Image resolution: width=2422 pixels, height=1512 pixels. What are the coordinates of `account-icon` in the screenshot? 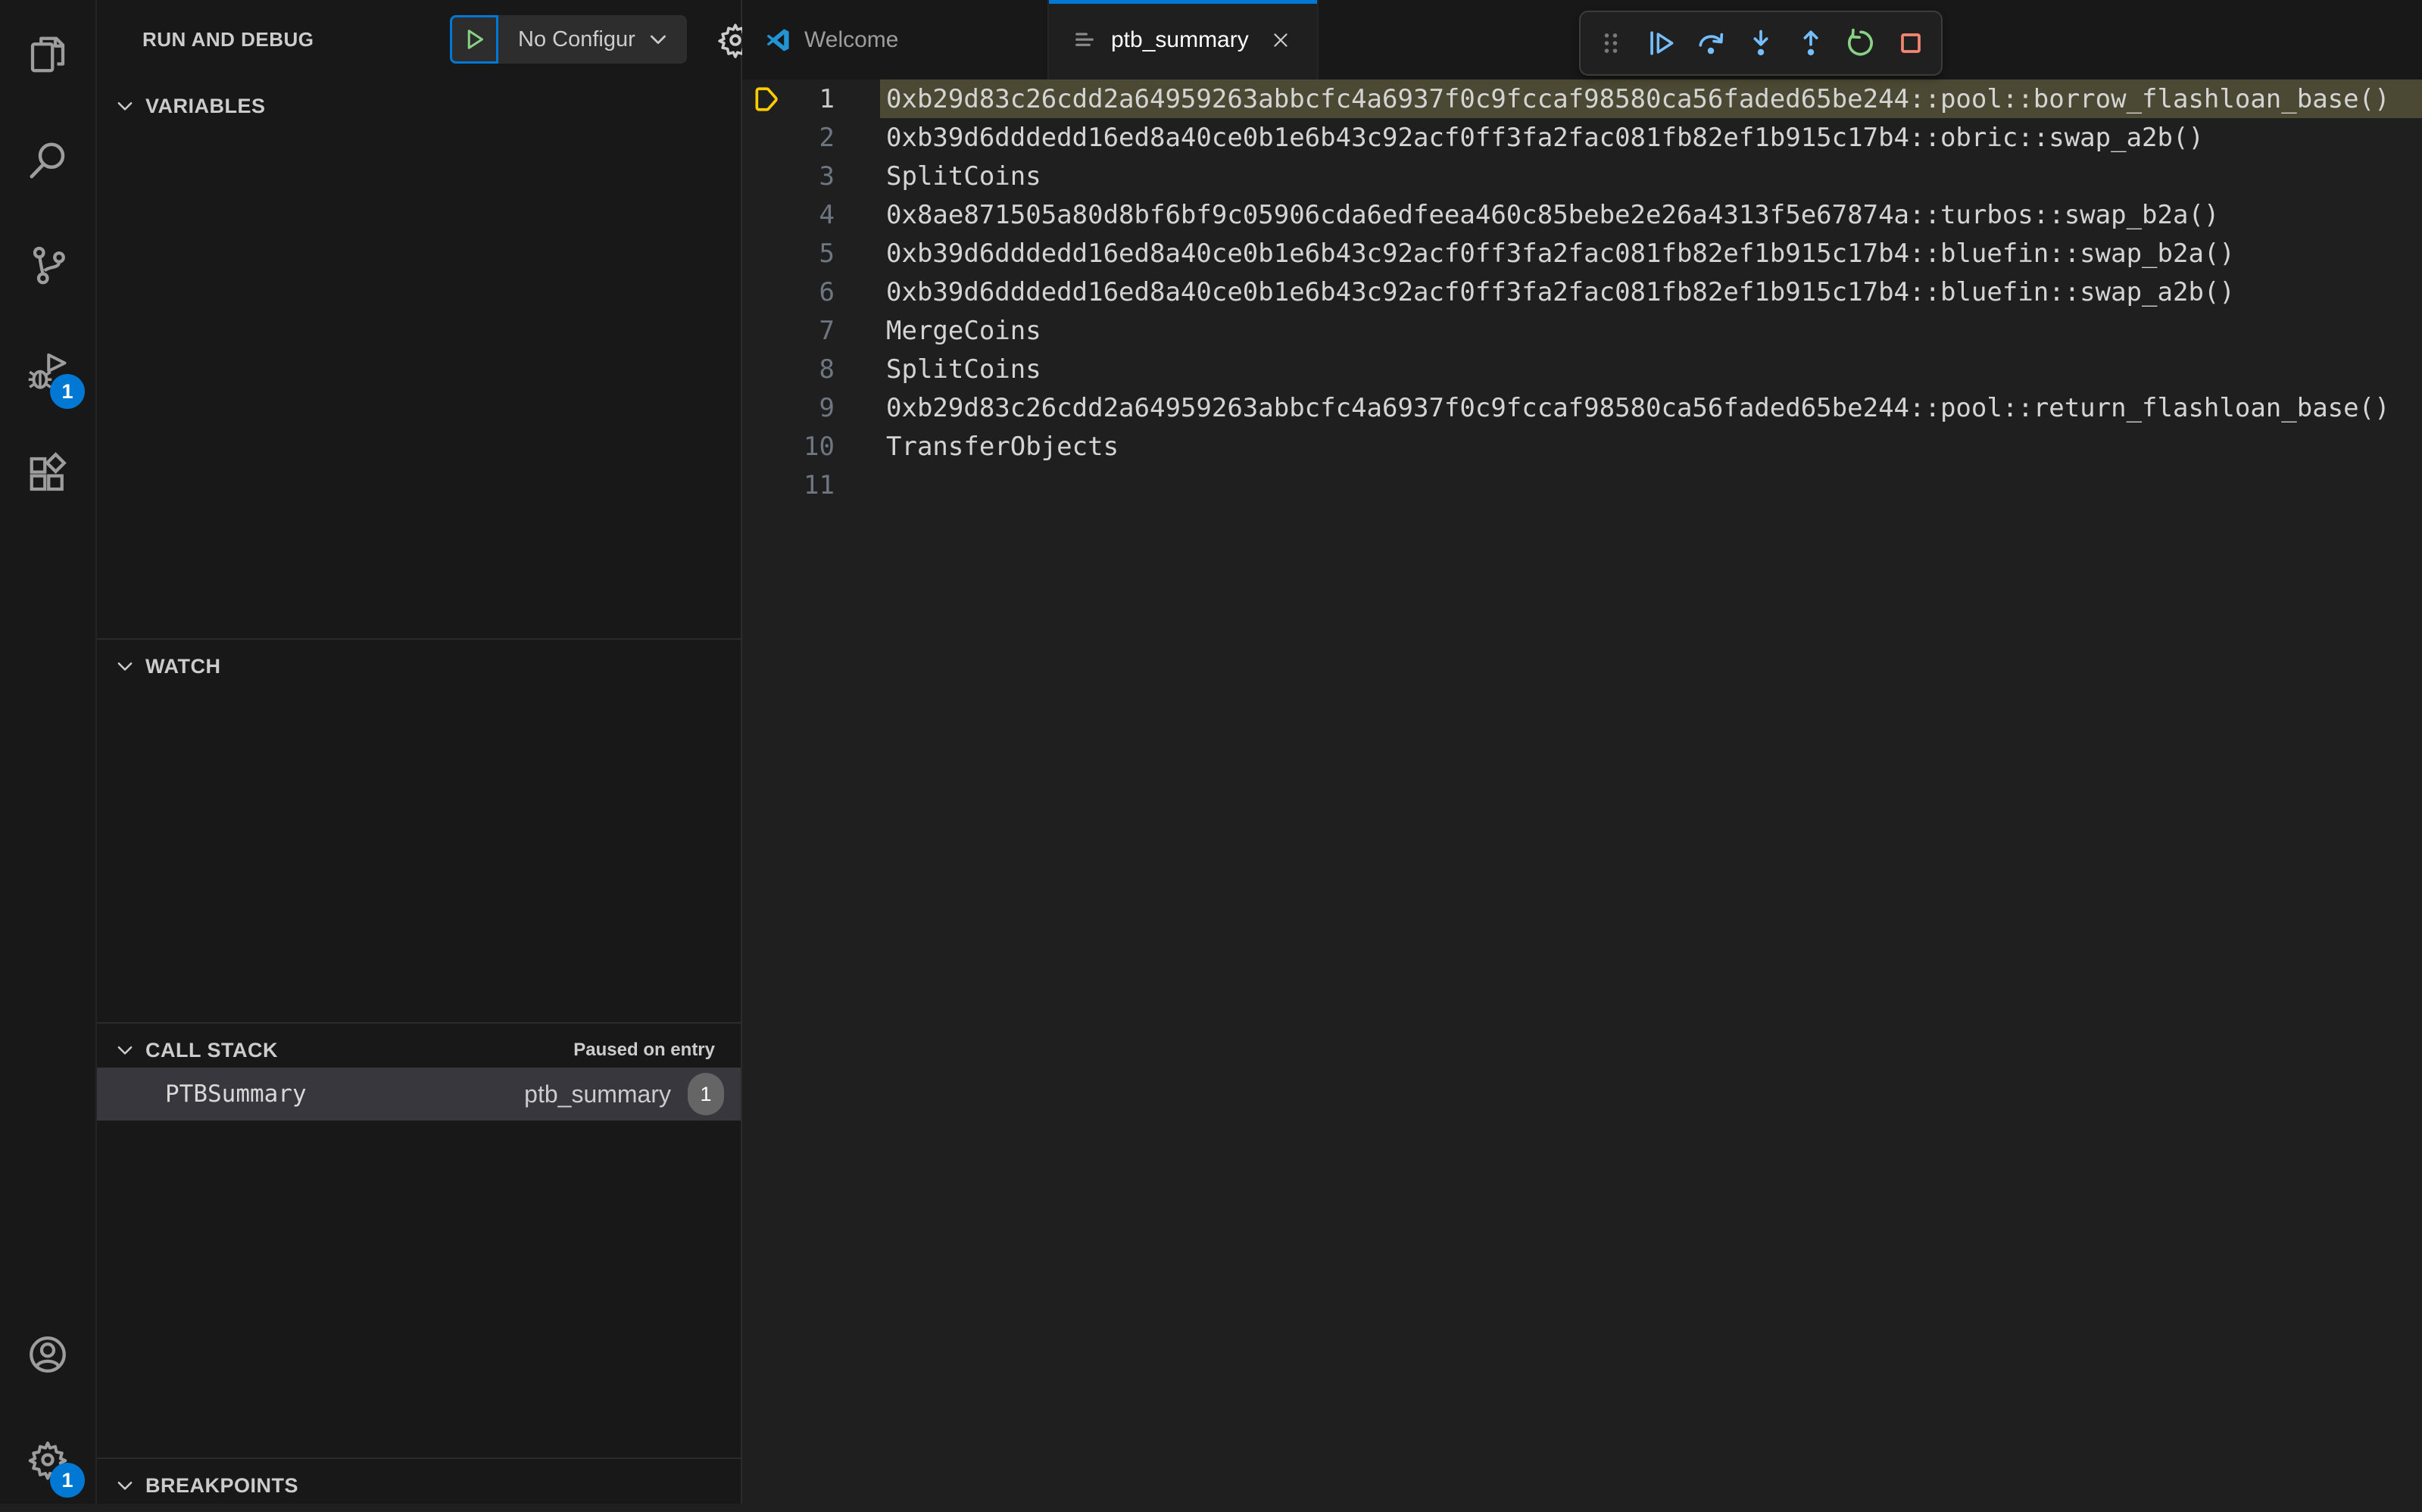 It's located at (47, 1354).